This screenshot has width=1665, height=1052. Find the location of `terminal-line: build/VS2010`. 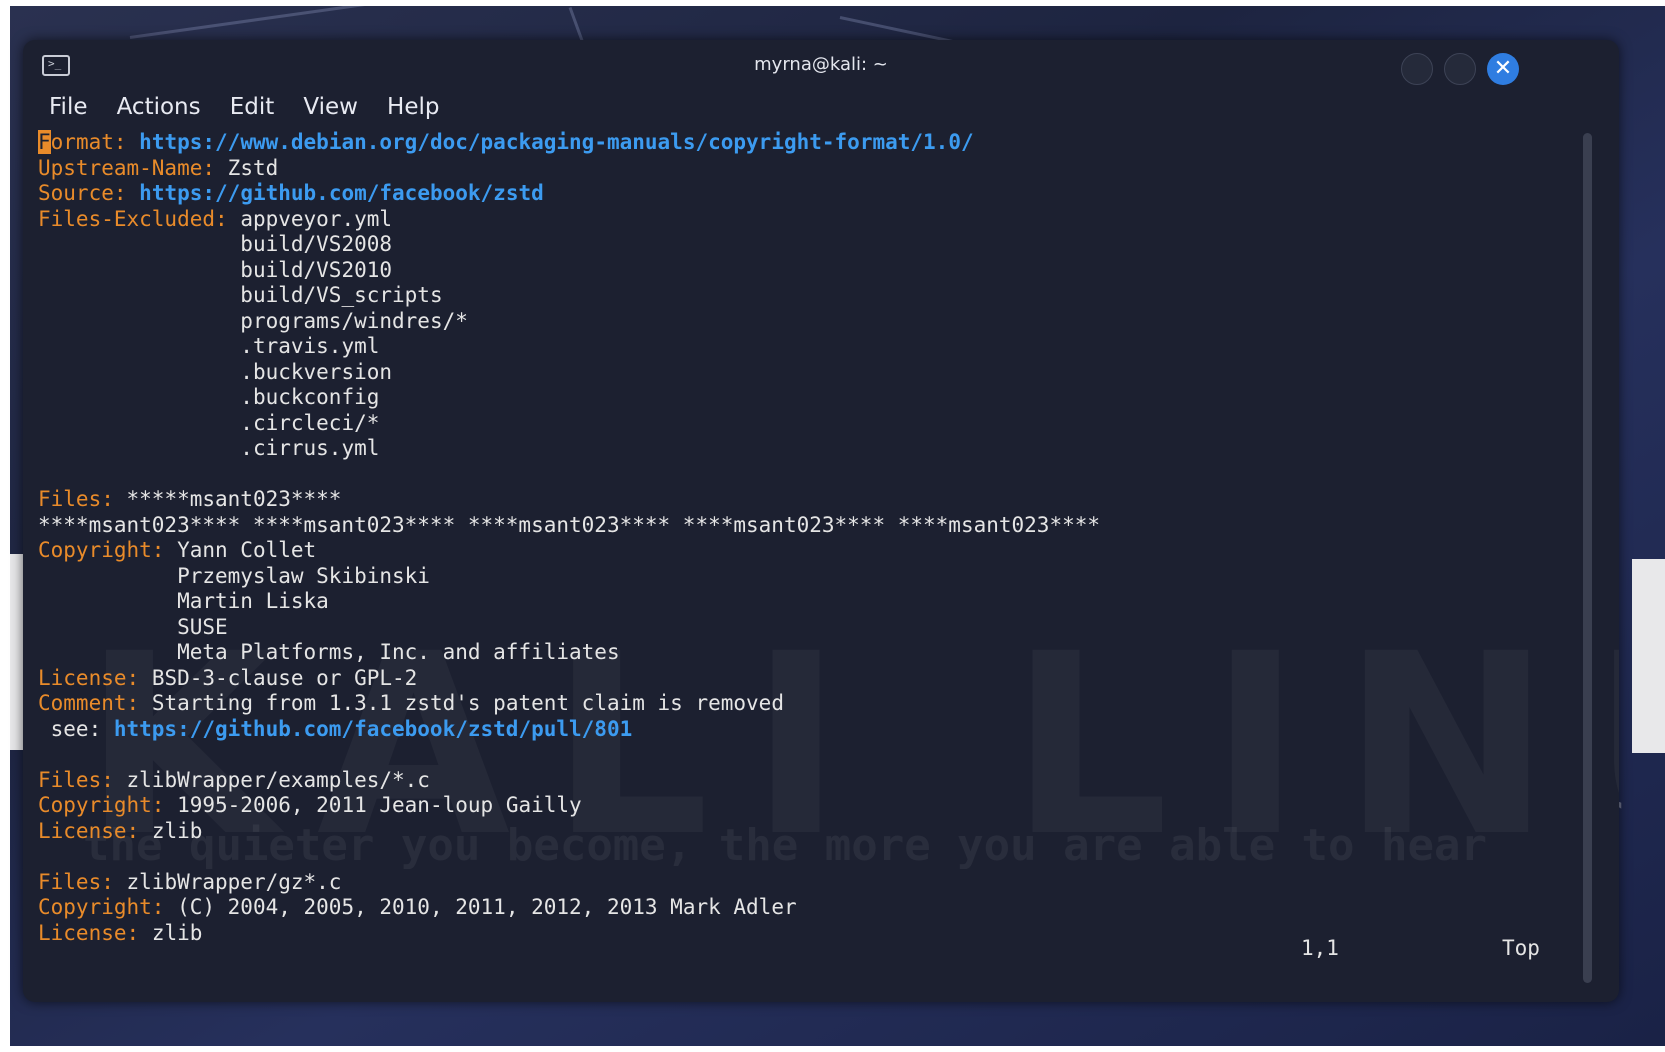

terminal-line: build/VS2010 is located at coordinates (818, 271).